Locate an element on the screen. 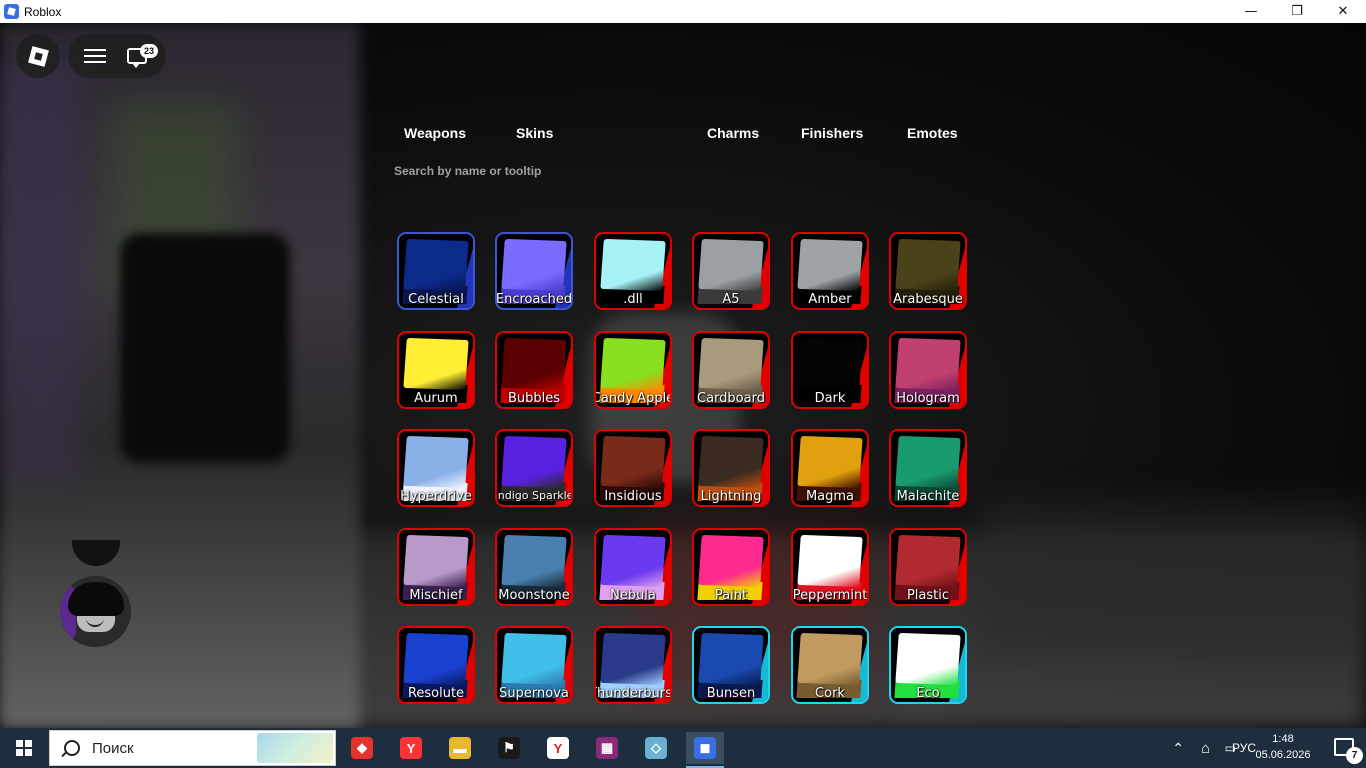 This screenshot has height=768, width=1366. skin-item-label: Thunderburst is located at coordinates (634, 693).